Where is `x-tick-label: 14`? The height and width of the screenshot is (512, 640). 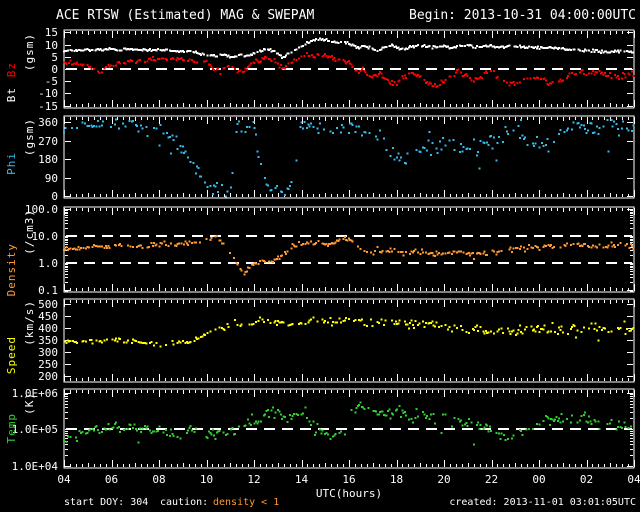 x-tick-label: 14 is located at coordinates (301, 479).